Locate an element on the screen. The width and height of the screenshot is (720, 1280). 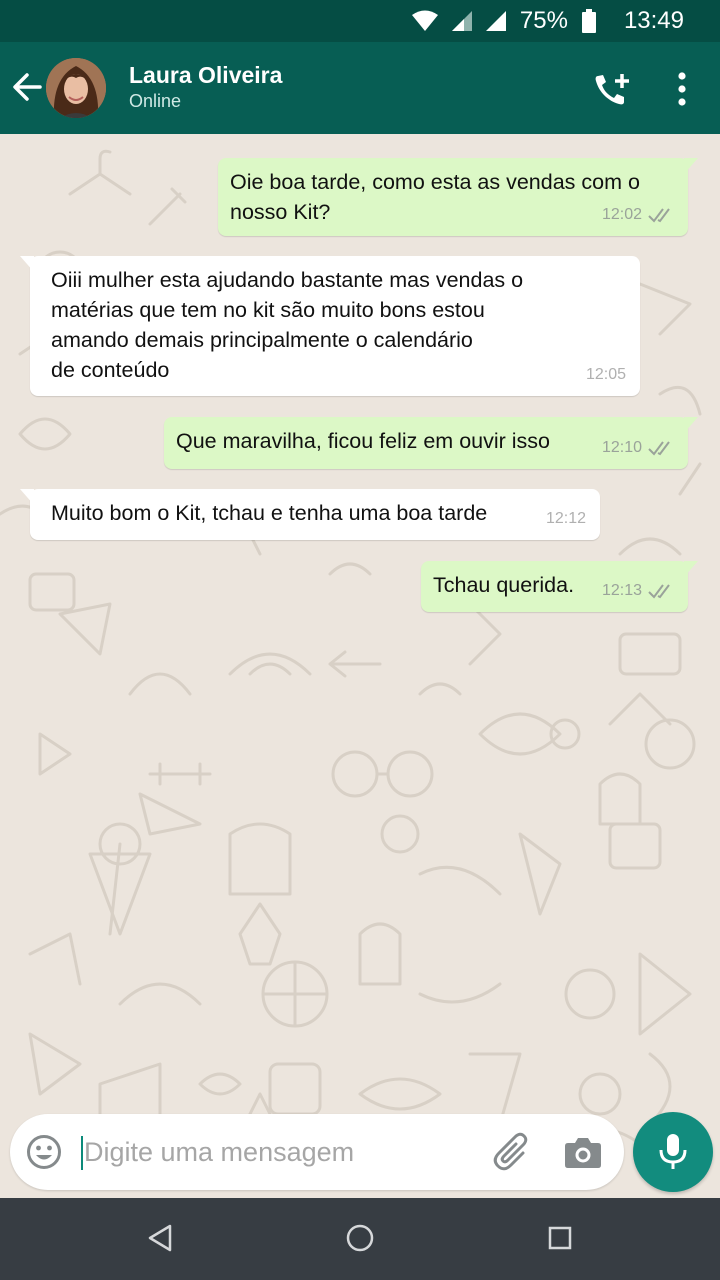
message-composer is located at coordinates (317, 1152).